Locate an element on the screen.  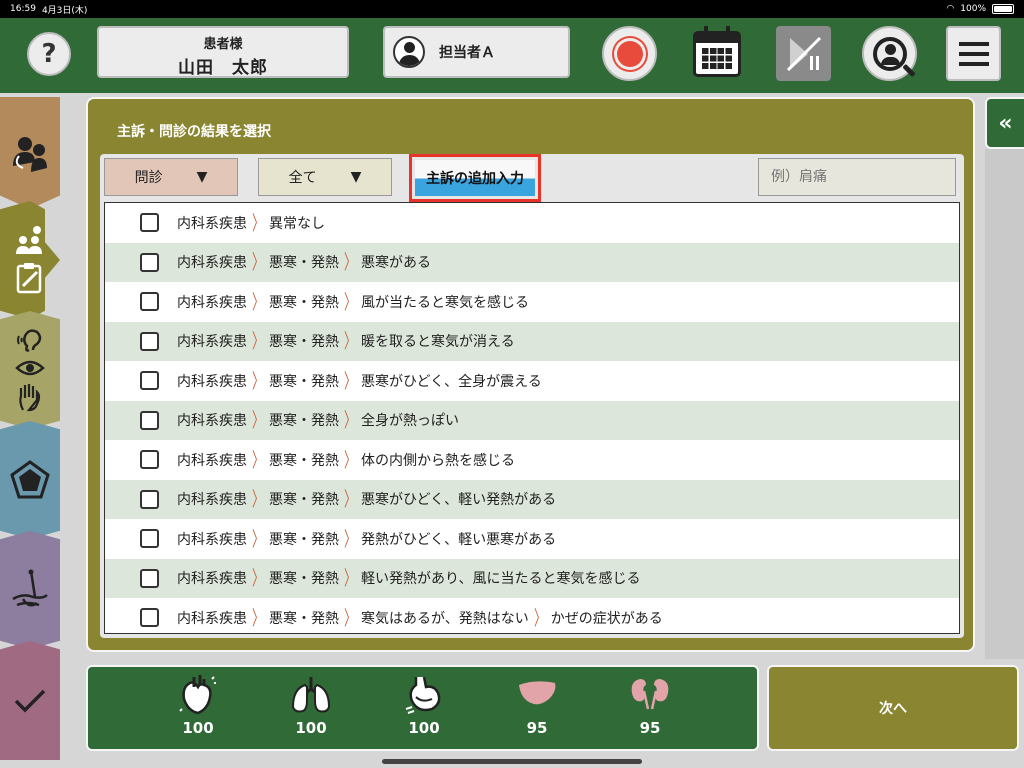
organ-kidney: 95 is located at coordinates (650, 705).